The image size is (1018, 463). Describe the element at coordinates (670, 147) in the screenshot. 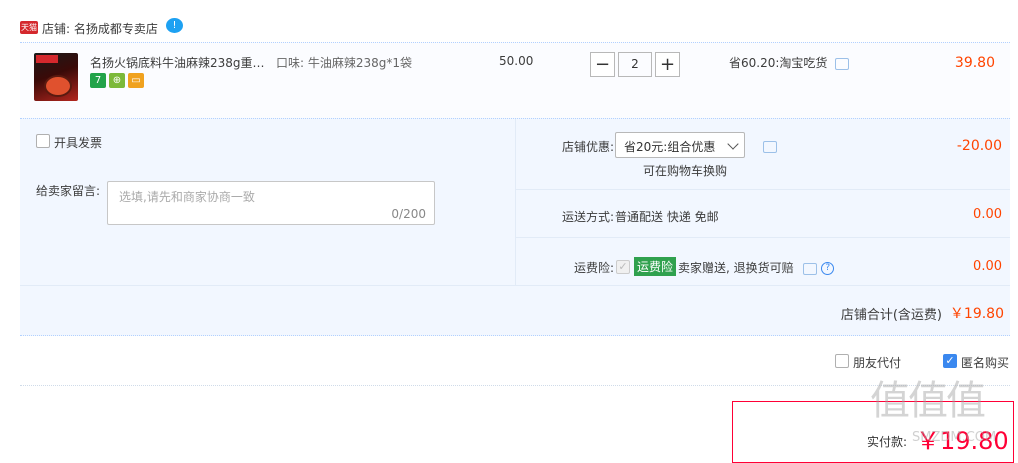

I see `coupon-selected-value: 省20元:组合优惠` at that location.